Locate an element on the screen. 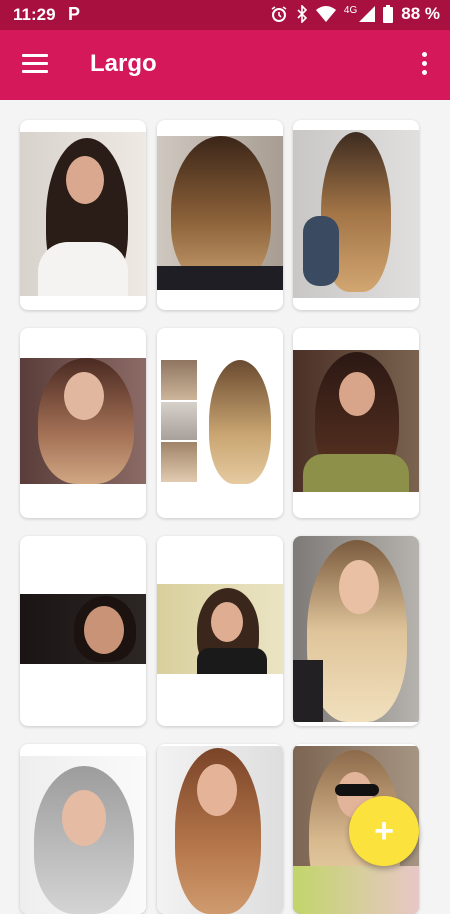 The image size is (450, 914). network-type: 4G is located at coordinates (350, 10).